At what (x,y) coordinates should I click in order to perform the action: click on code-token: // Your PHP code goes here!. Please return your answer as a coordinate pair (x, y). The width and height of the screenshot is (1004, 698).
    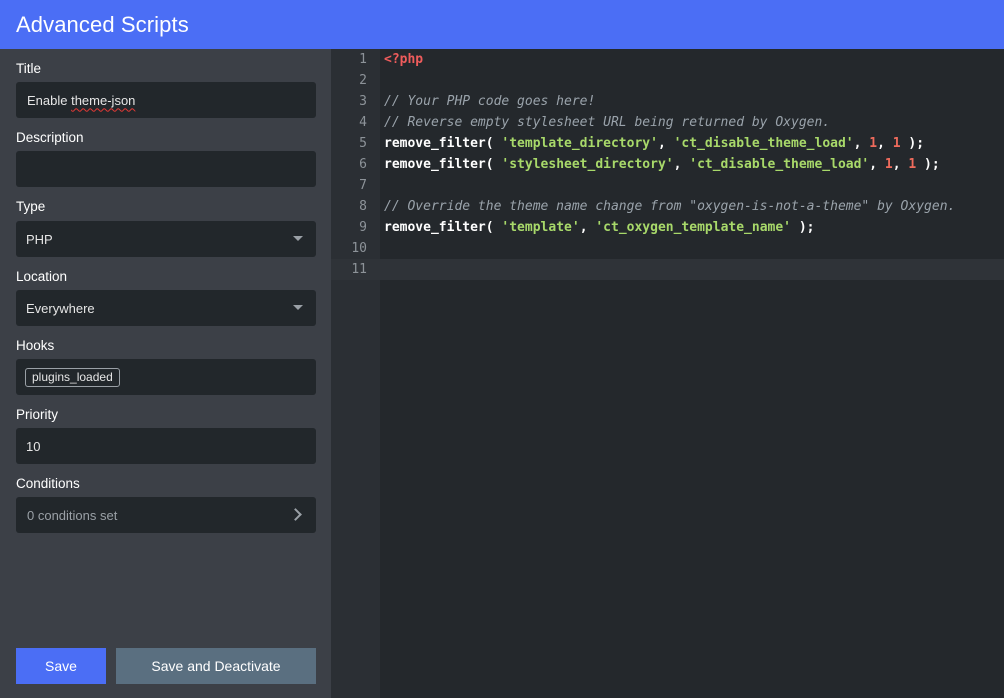
    Looking at the image, I should click on (490, 101).